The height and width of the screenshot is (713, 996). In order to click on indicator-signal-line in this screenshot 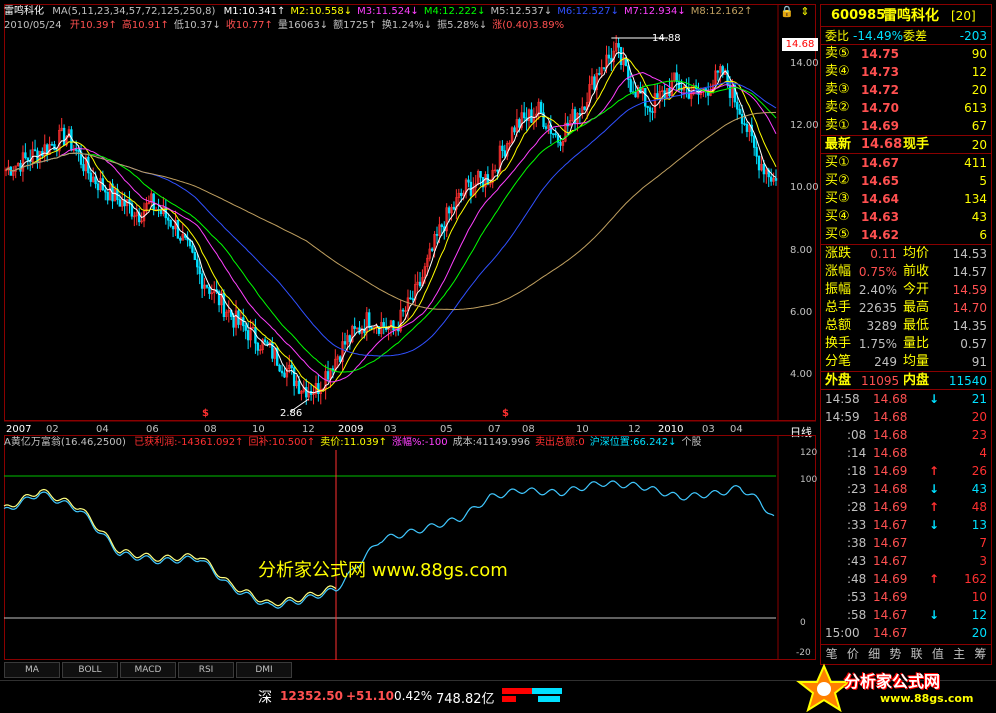, I will do `click(170, 547)`.